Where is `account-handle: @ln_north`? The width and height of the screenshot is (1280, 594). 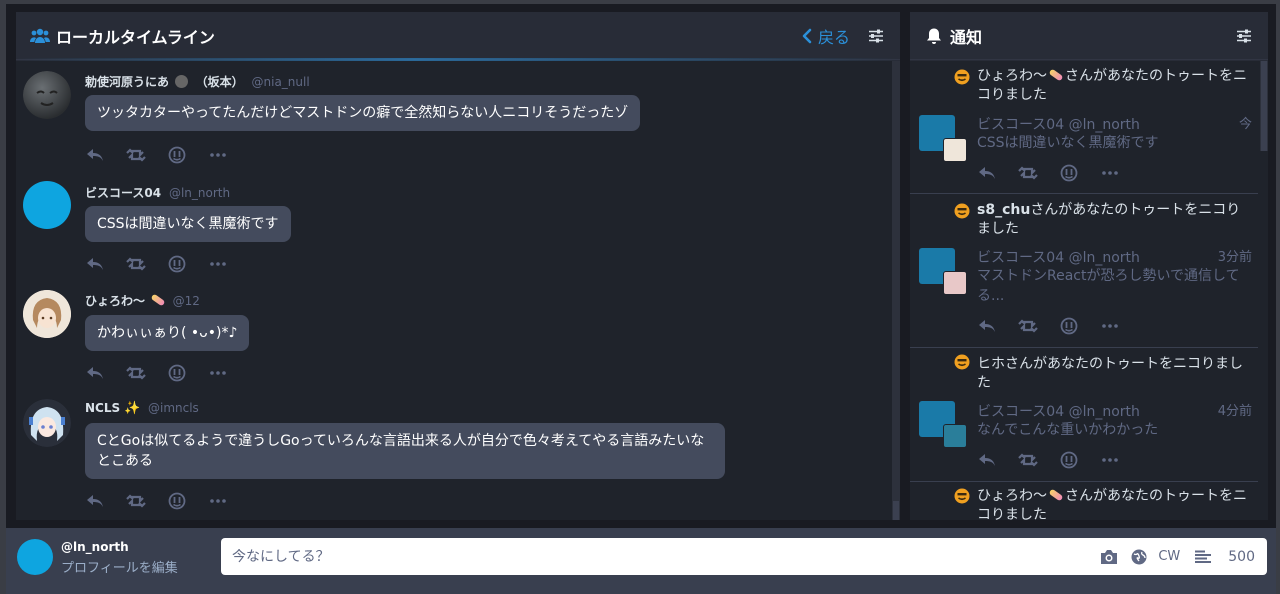
account-handle: @ln_north is located at coordinates (199, 193).